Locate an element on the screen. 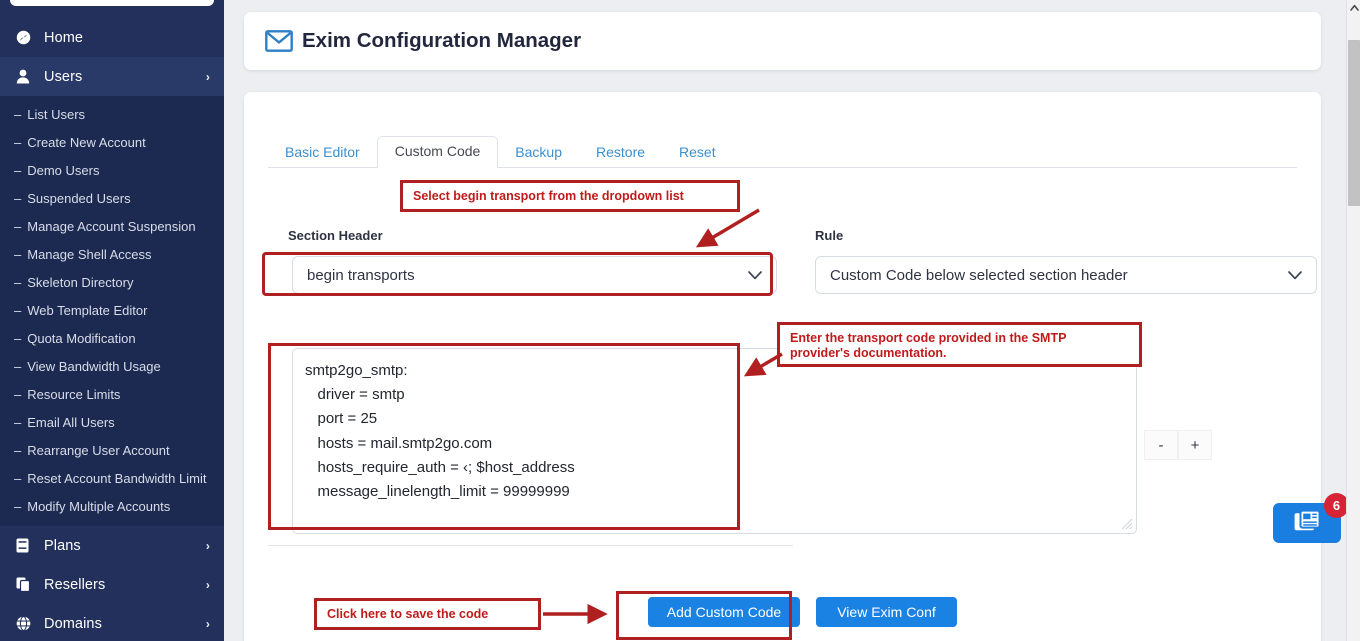 This screenshot has width=1360, height=641. scroll-up-arrow-icon is located at coordinates (1353, 7).